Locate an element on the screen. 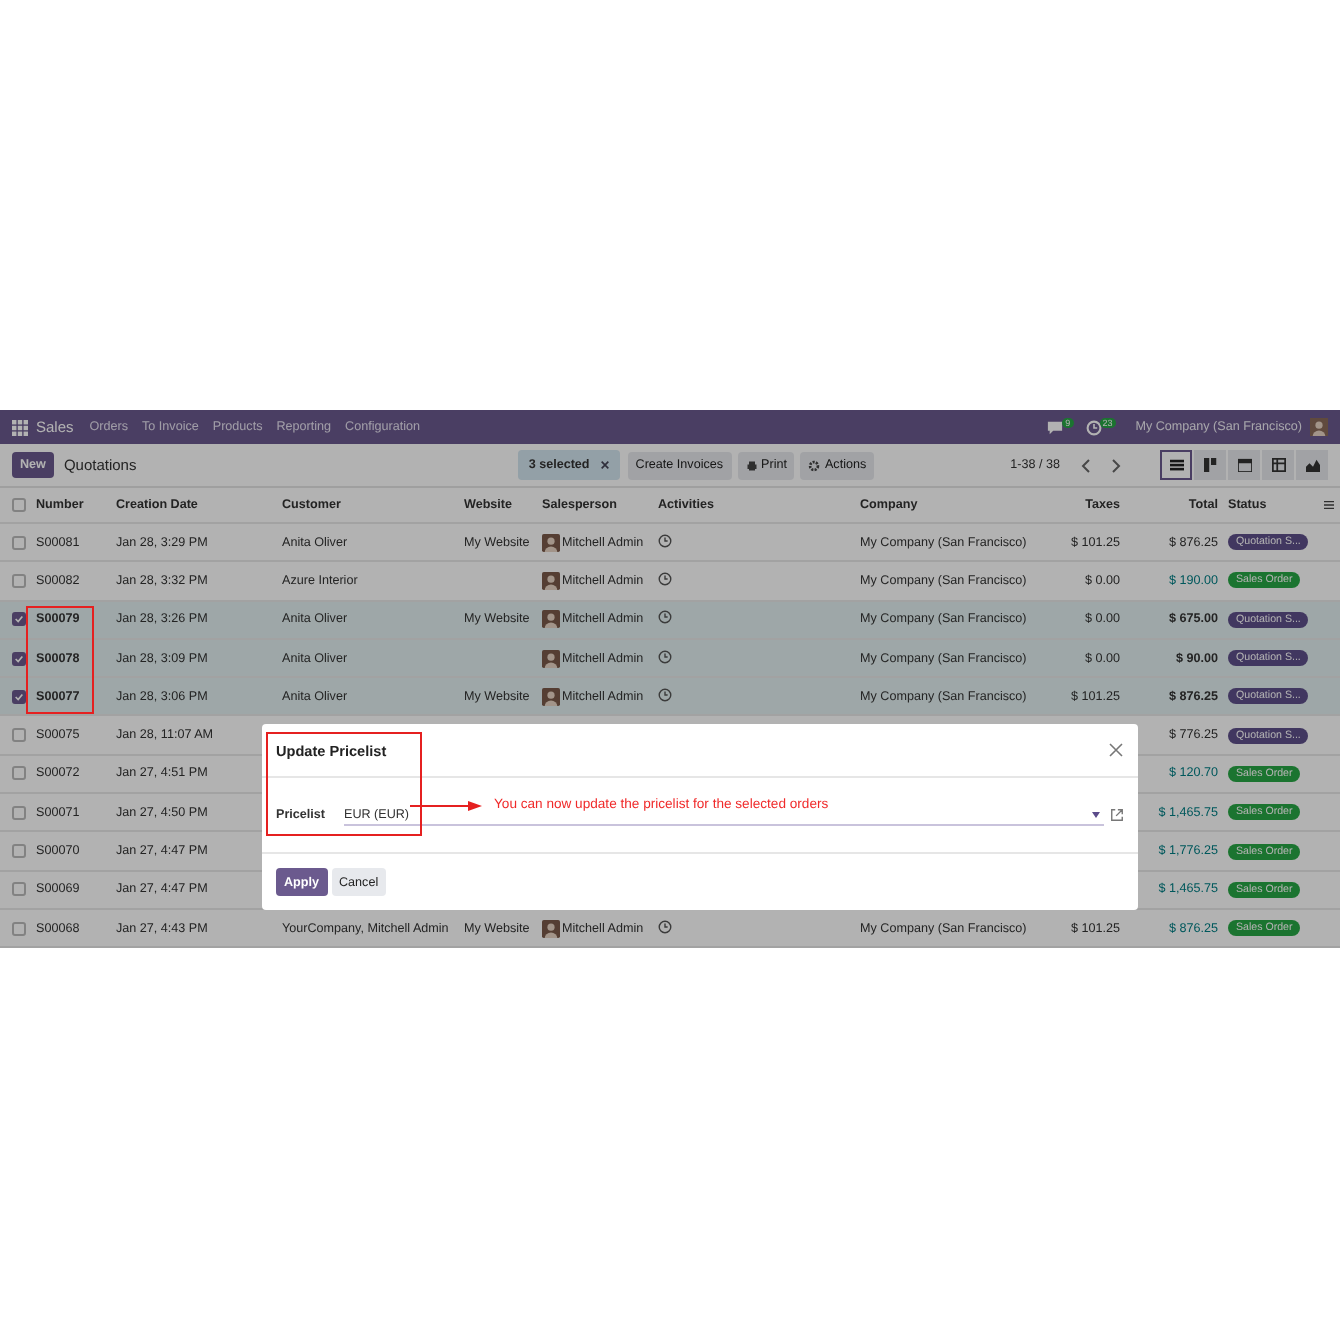 This screenshot has width=1340, height=1340. caret-icon is located at coordinates (1096, 814).